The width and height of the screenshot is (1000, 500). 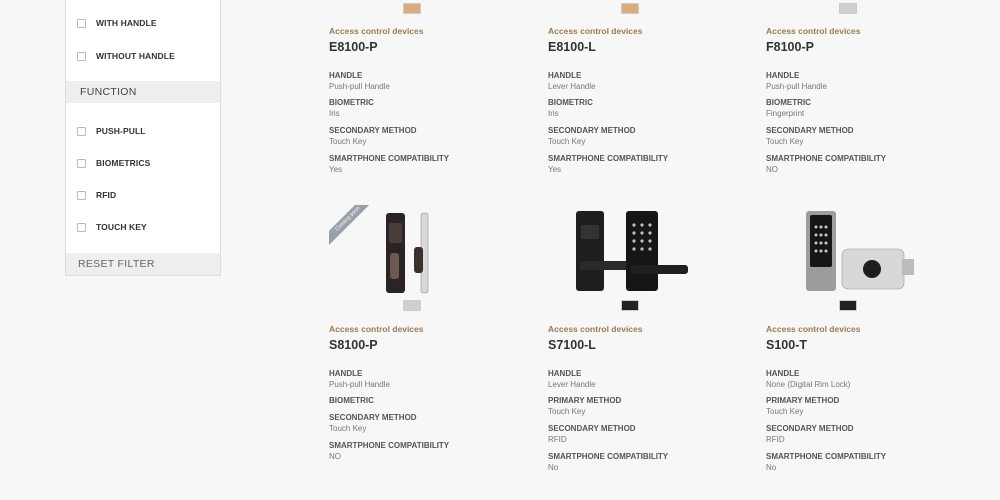 I want to click on filter-label: TOUCH KEY, so click(x=121, y=227).